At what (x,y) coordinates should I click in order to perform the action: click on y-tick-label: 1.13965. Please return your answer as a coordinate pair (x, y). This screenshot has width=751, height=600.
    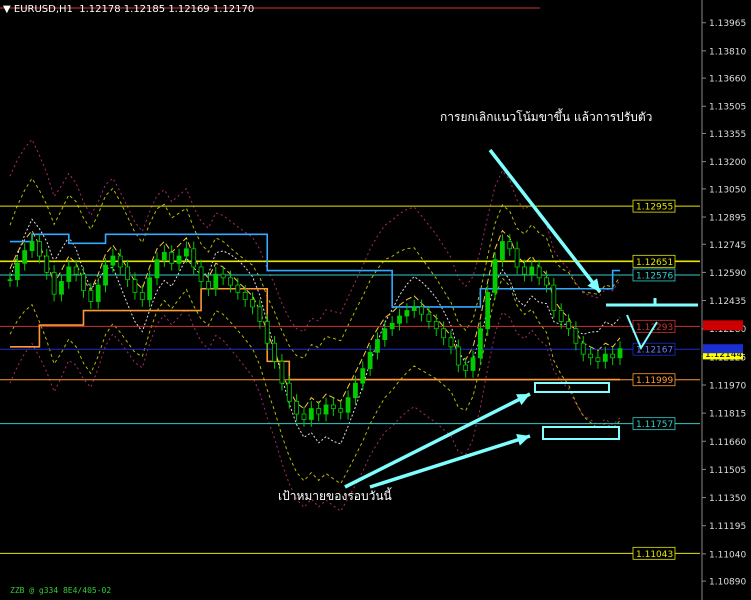
    Looking at the image, I should click on (727, 24).